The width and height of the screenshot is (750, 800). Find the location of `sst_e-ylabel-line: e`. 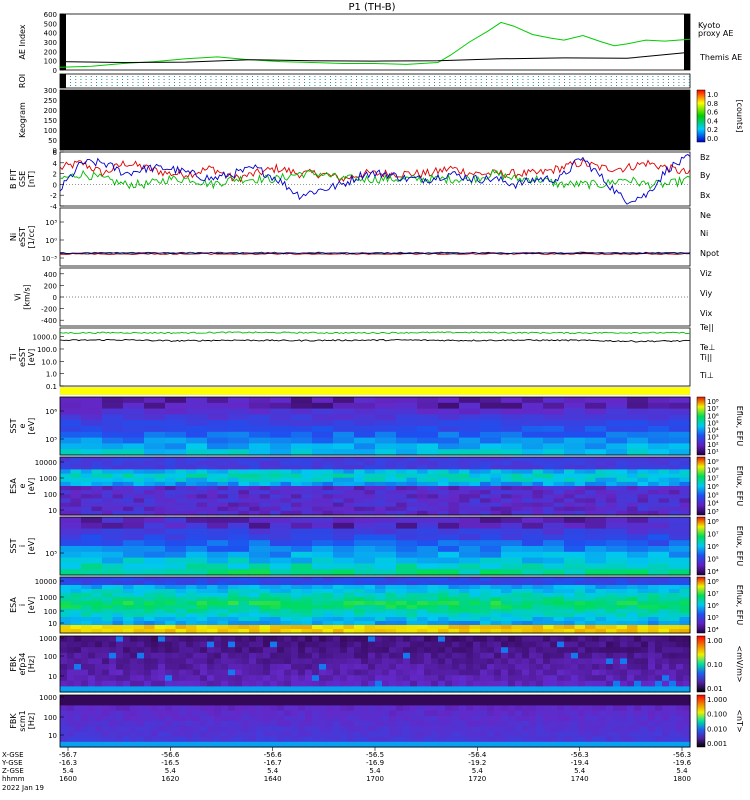

sst_e-ylabel-line: e is located at coordinates (22, 425).